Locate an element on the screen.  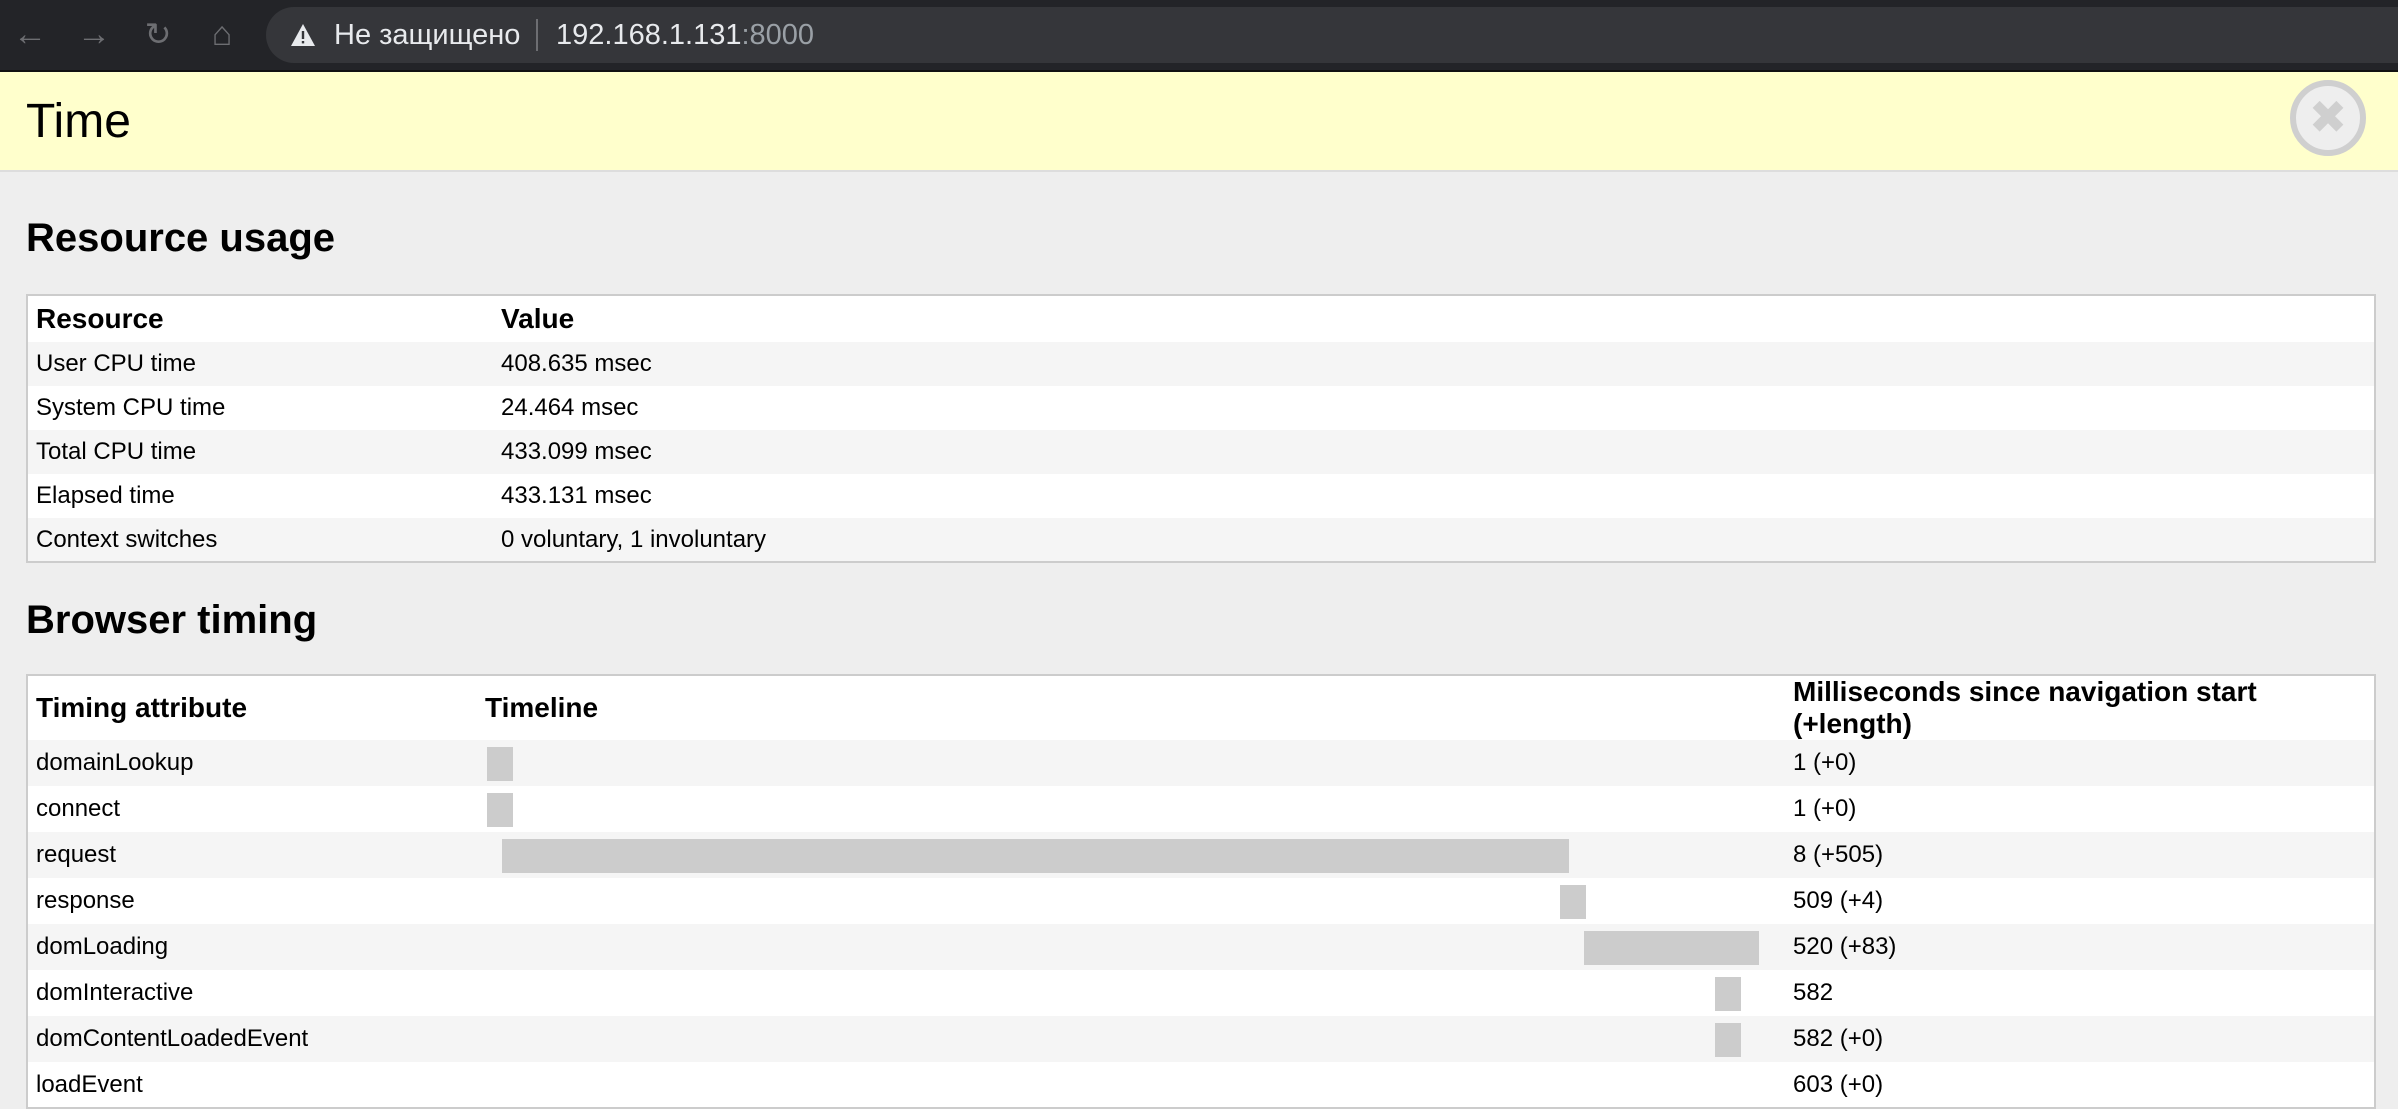
url-divider is located at coordinates (537, 35).